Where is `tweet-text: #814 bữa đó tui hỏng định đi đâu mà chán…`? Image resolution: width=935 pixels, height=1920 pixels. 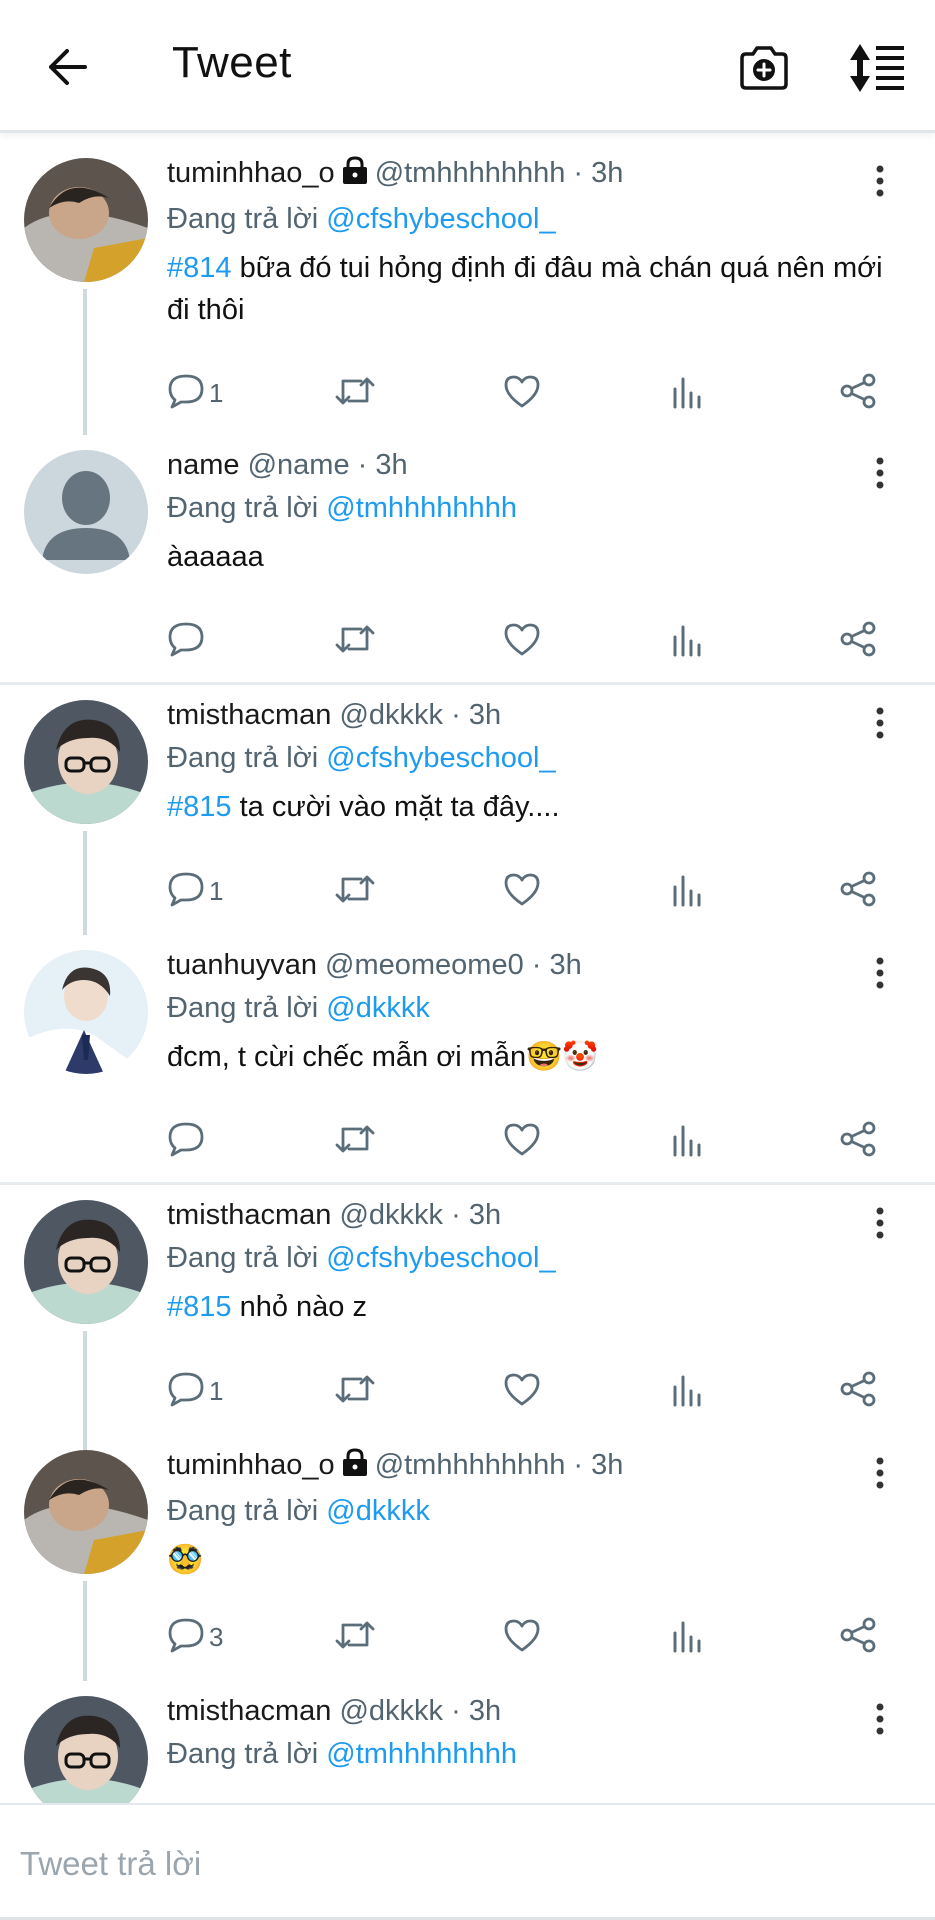
tweet-text: #814 bữa đó tui hỏng định đi đâu mà chán… is located at coordinates (531, 289).